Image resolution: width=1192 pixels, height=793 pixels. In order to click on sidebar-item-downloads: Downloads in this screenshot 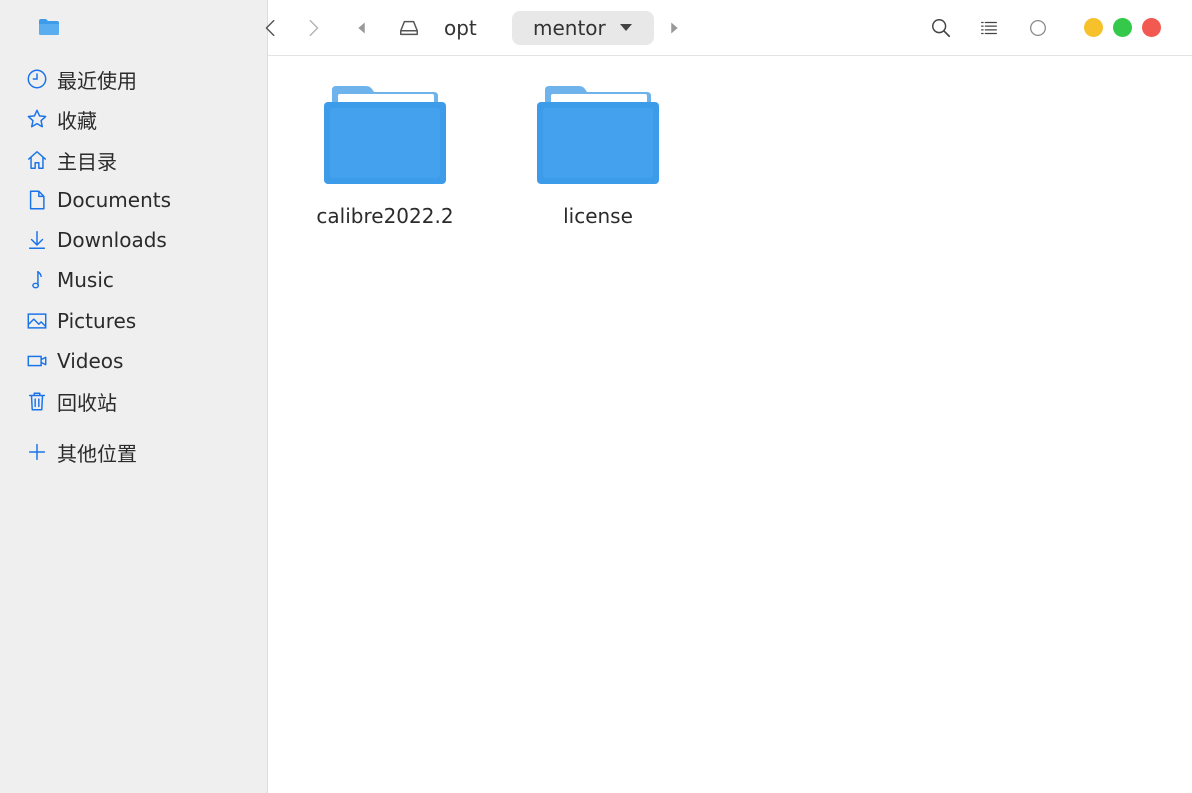, I will do `click(96, 240)`.